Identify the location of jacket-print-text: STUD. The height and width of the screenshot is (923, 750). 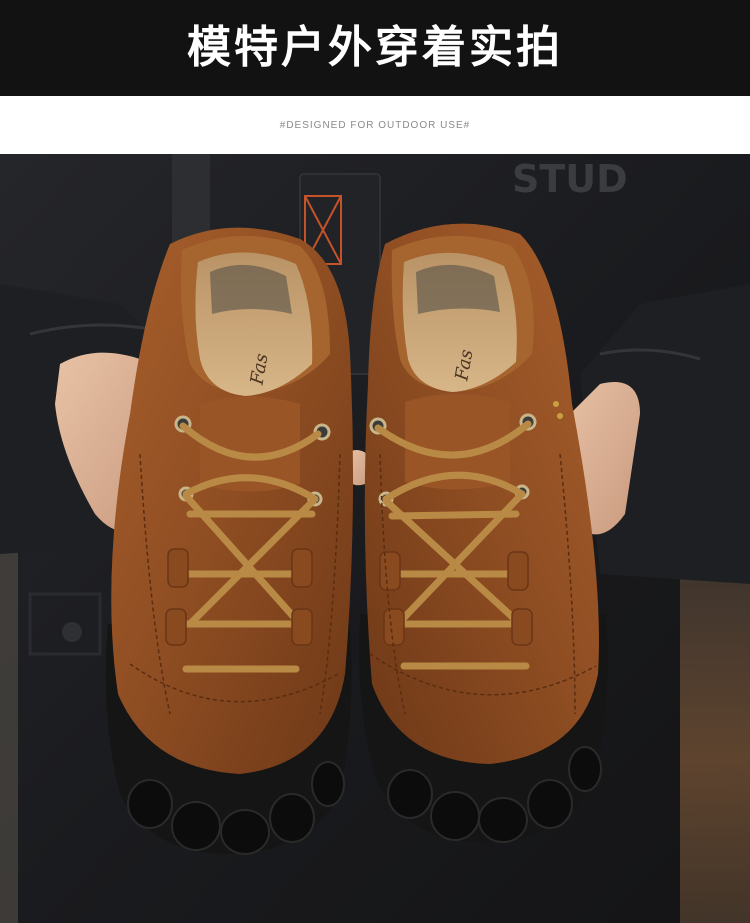
(570, 179).